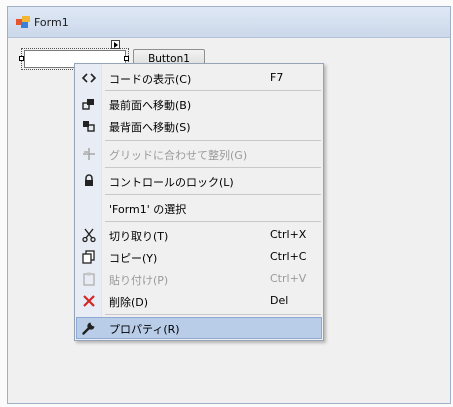 Image resolution: width=453 pixels, height=407 pixels. I want to click on menu-item-send-to-back: 最背面へ移動(S), so click(199, 126).